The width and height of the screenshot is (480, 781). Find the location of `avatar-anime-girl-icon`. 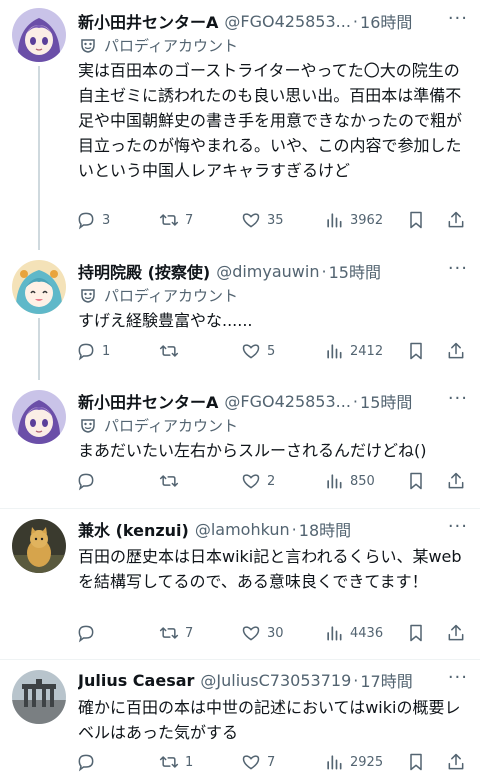

avatar-anime-girl-icon is located at coordinates (39, 35).